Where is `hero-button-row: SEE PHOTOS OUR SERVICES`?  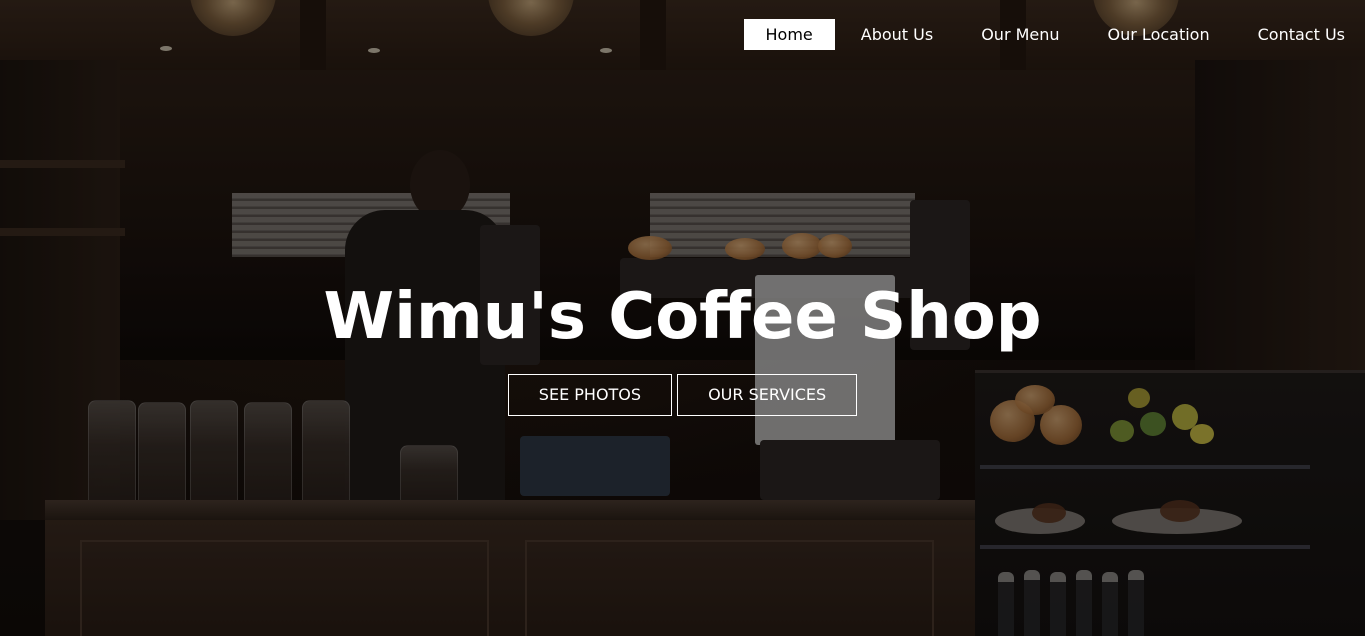 hero-button-row: SEE PHOTOS OUR SERVICES is located at coordinates (682, 395).